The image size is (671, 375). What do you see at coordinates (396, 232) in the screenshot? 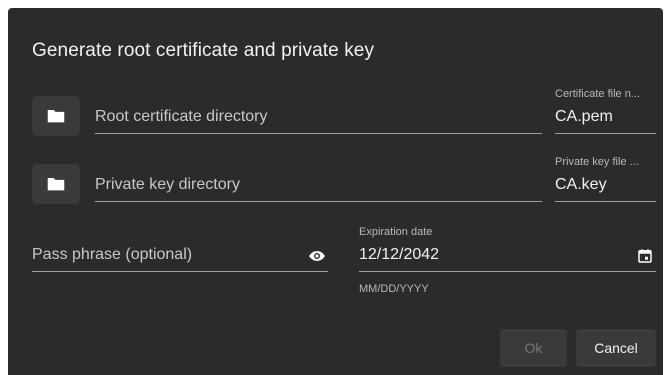
I see `expiration-date-label: Expiration date` at bounding box center [396, 232].